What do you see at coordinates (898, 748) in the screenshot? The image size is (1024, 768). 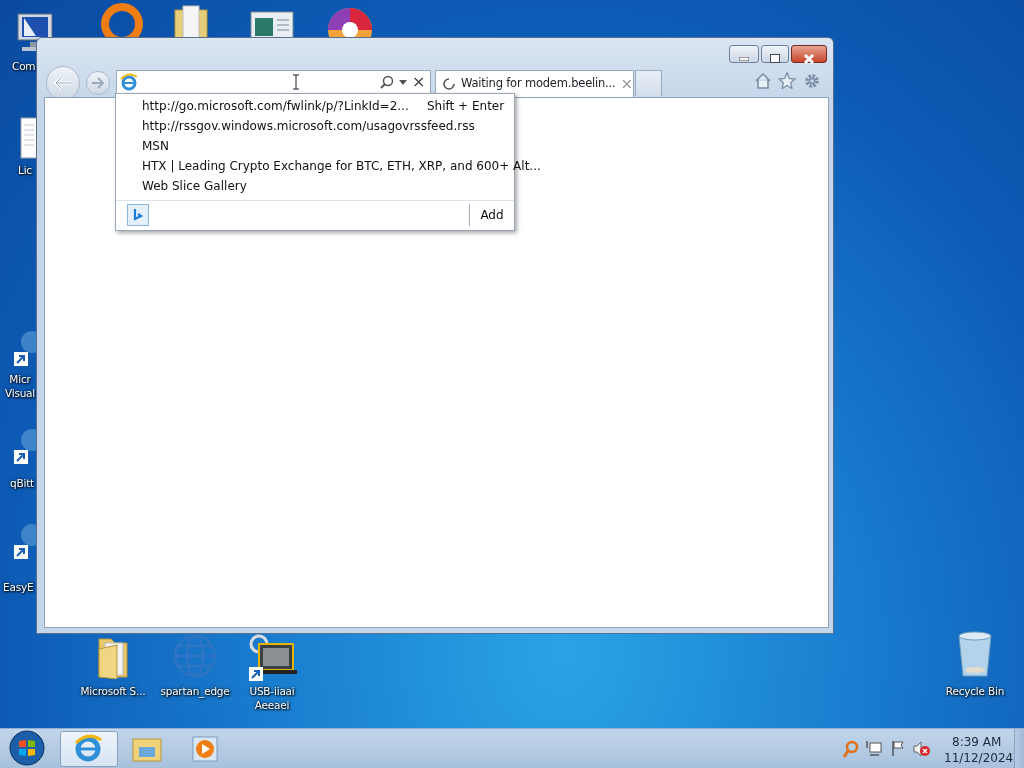 I see `flag-icon` at bounding box center [898, 748].